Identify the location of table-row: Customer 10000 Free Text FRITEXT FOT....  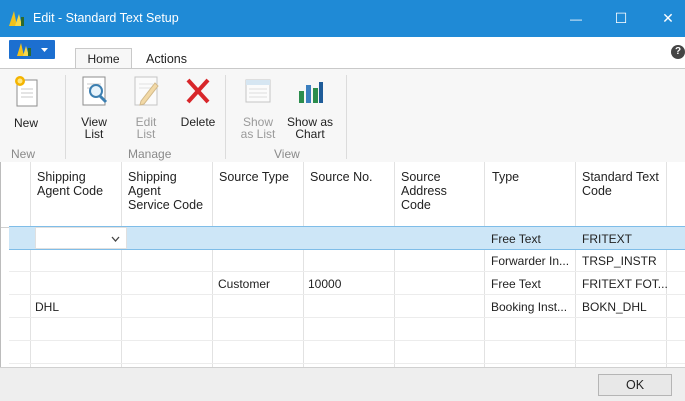
(347, 283).